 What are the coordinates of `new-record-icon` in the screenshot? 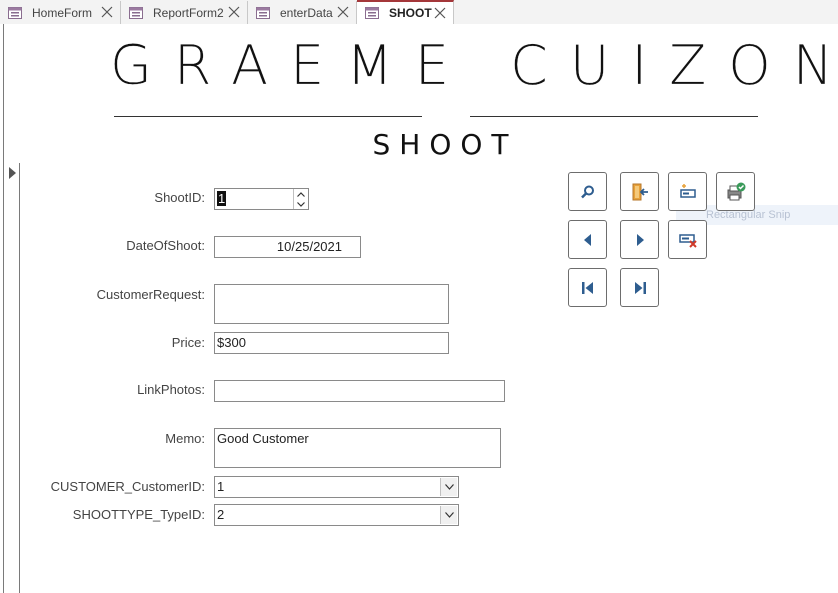 It's located at (687, 190).